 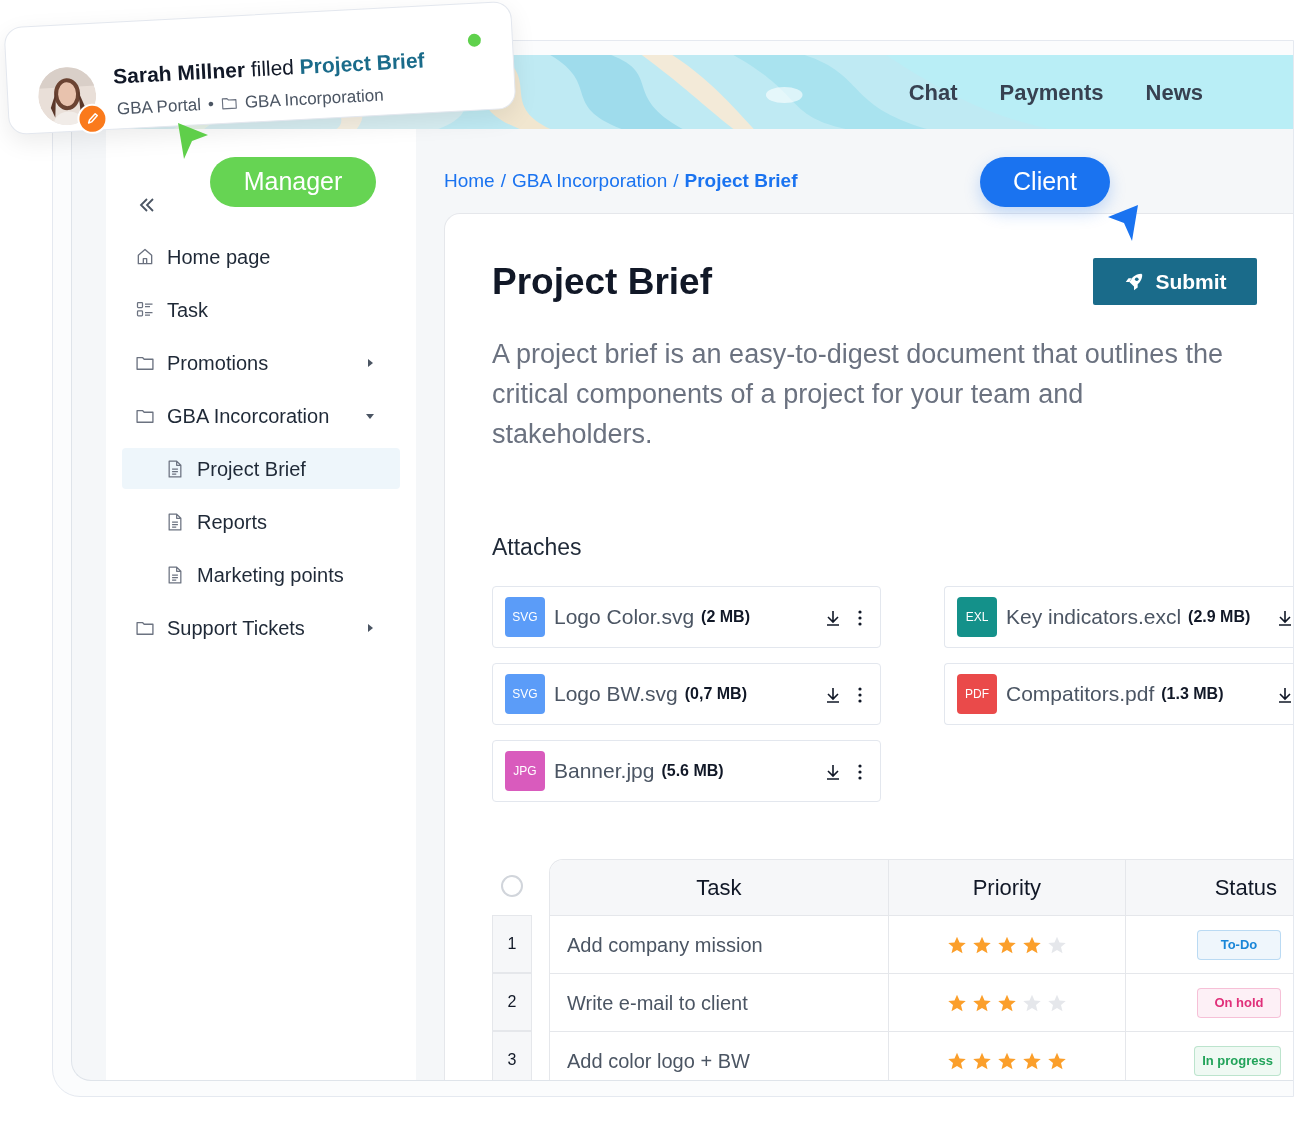 What do you see at coordinates (715, 694) in the screenshot?
I see `file-size: (0,7 MB)` at bounding box center [715, 694].